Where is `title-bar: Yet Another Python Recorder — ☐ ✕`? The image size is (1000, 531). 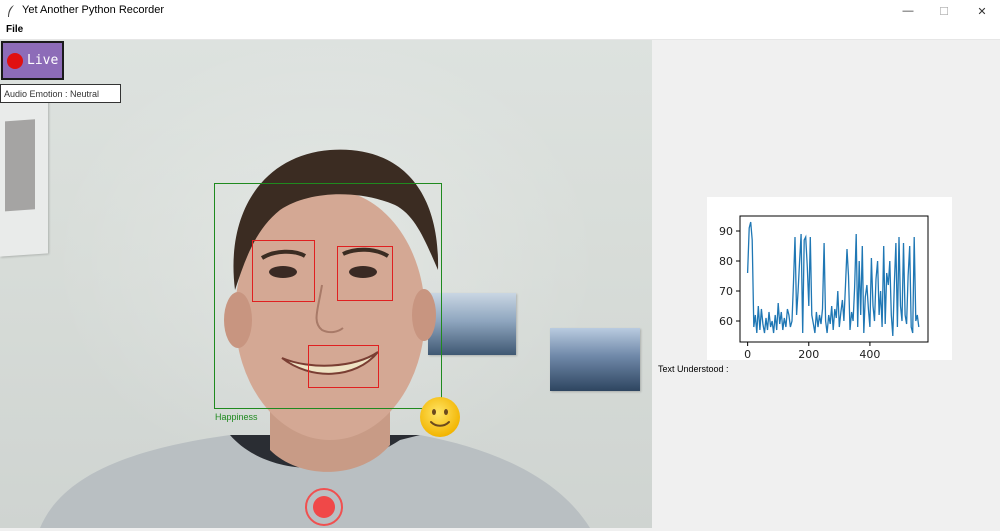 title-bar: Yet Another Python Recorder — ☐ ✕ is located at coordinates (500, 11).